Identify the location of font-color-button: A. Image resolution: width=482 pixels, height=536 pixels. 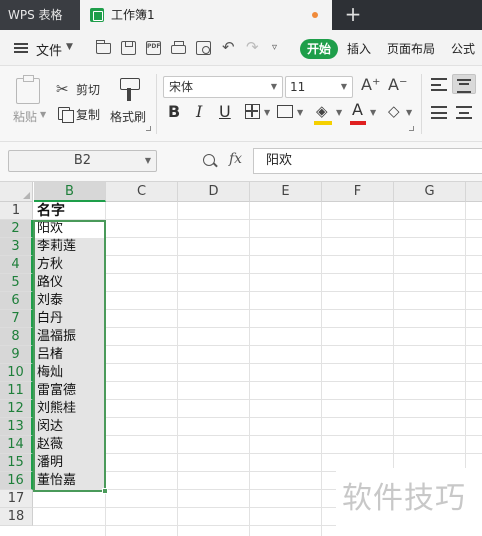
(357, 109).